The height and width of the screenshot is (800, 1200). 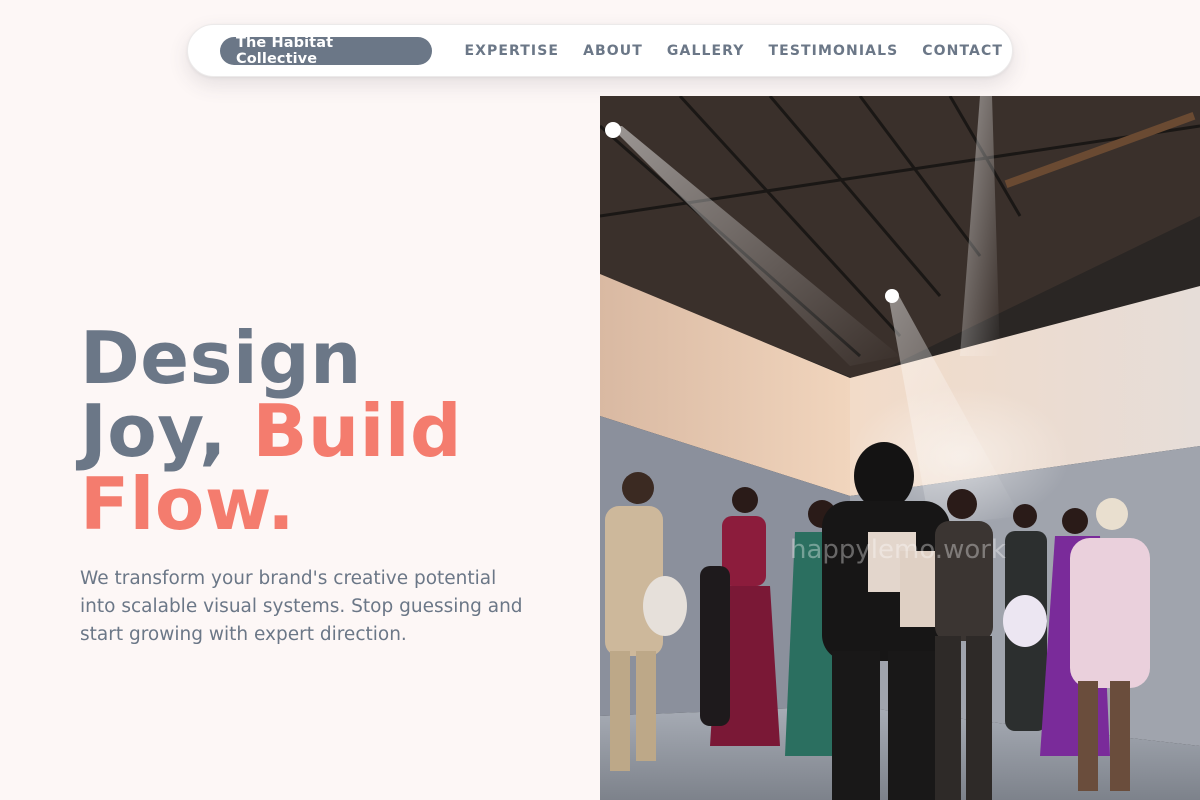 I want to click on headline-design: Design, so click(x=221, y=358).